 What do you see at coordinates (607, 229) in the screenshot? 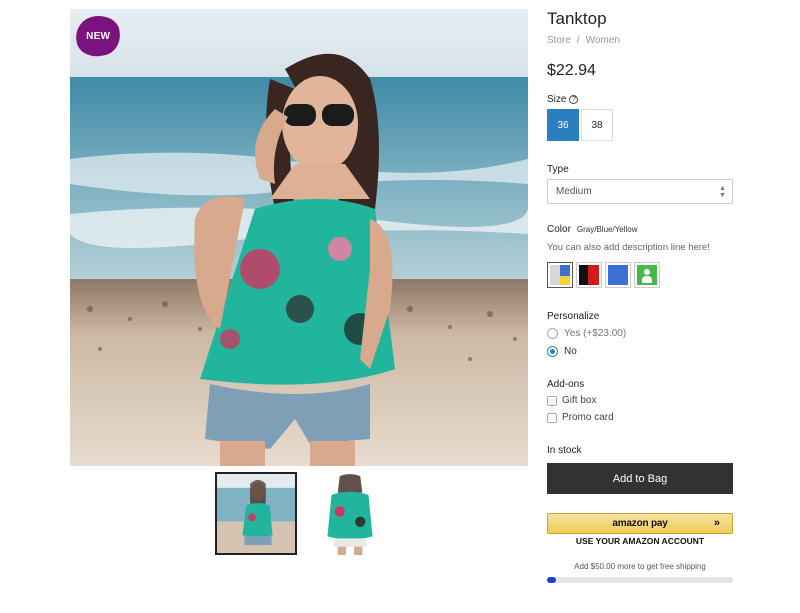
I see `color-selected-value: Gray/Blue/Yellow` at bounding box center [607, 229].